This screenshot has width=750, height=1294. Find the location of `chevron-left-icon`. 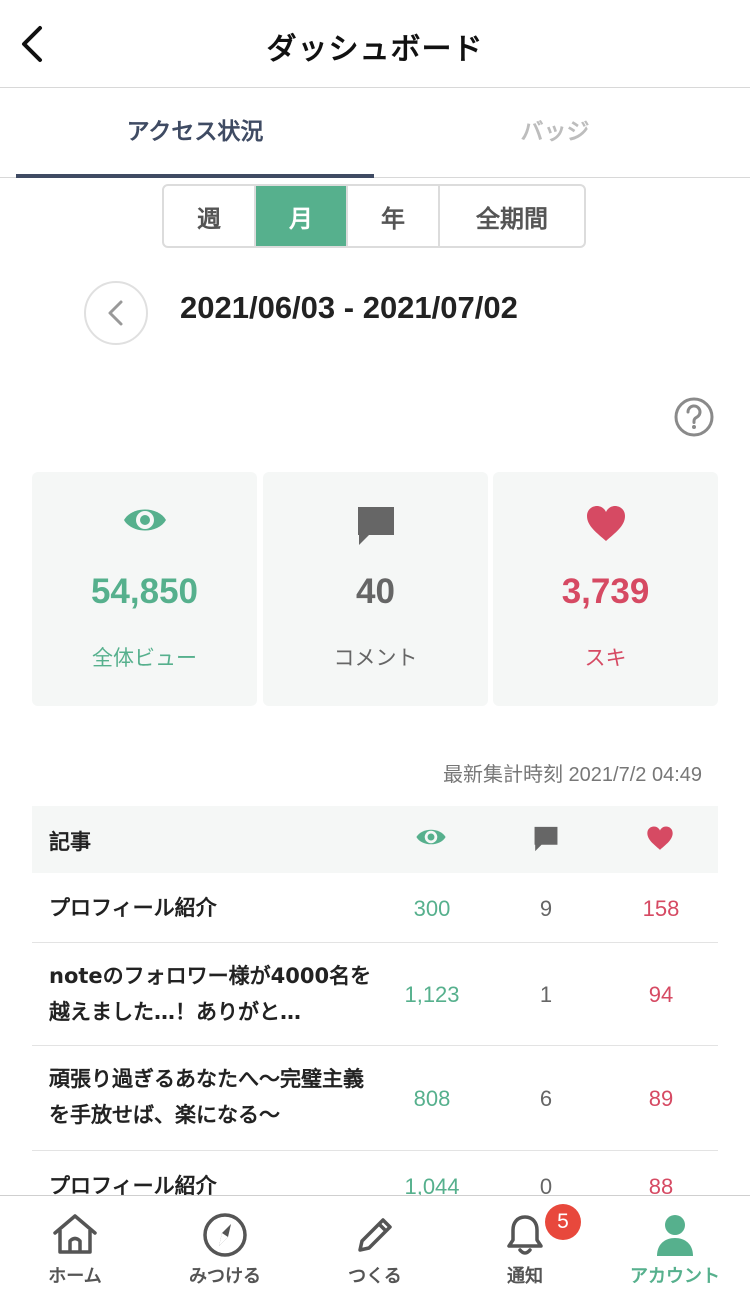

chevron-left-icon is located at coordinates (115, 313).